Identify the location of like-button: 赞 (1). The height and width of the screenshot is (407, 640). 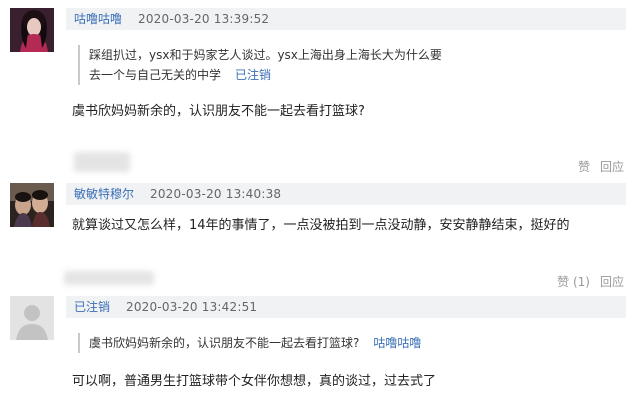
(573, 282).